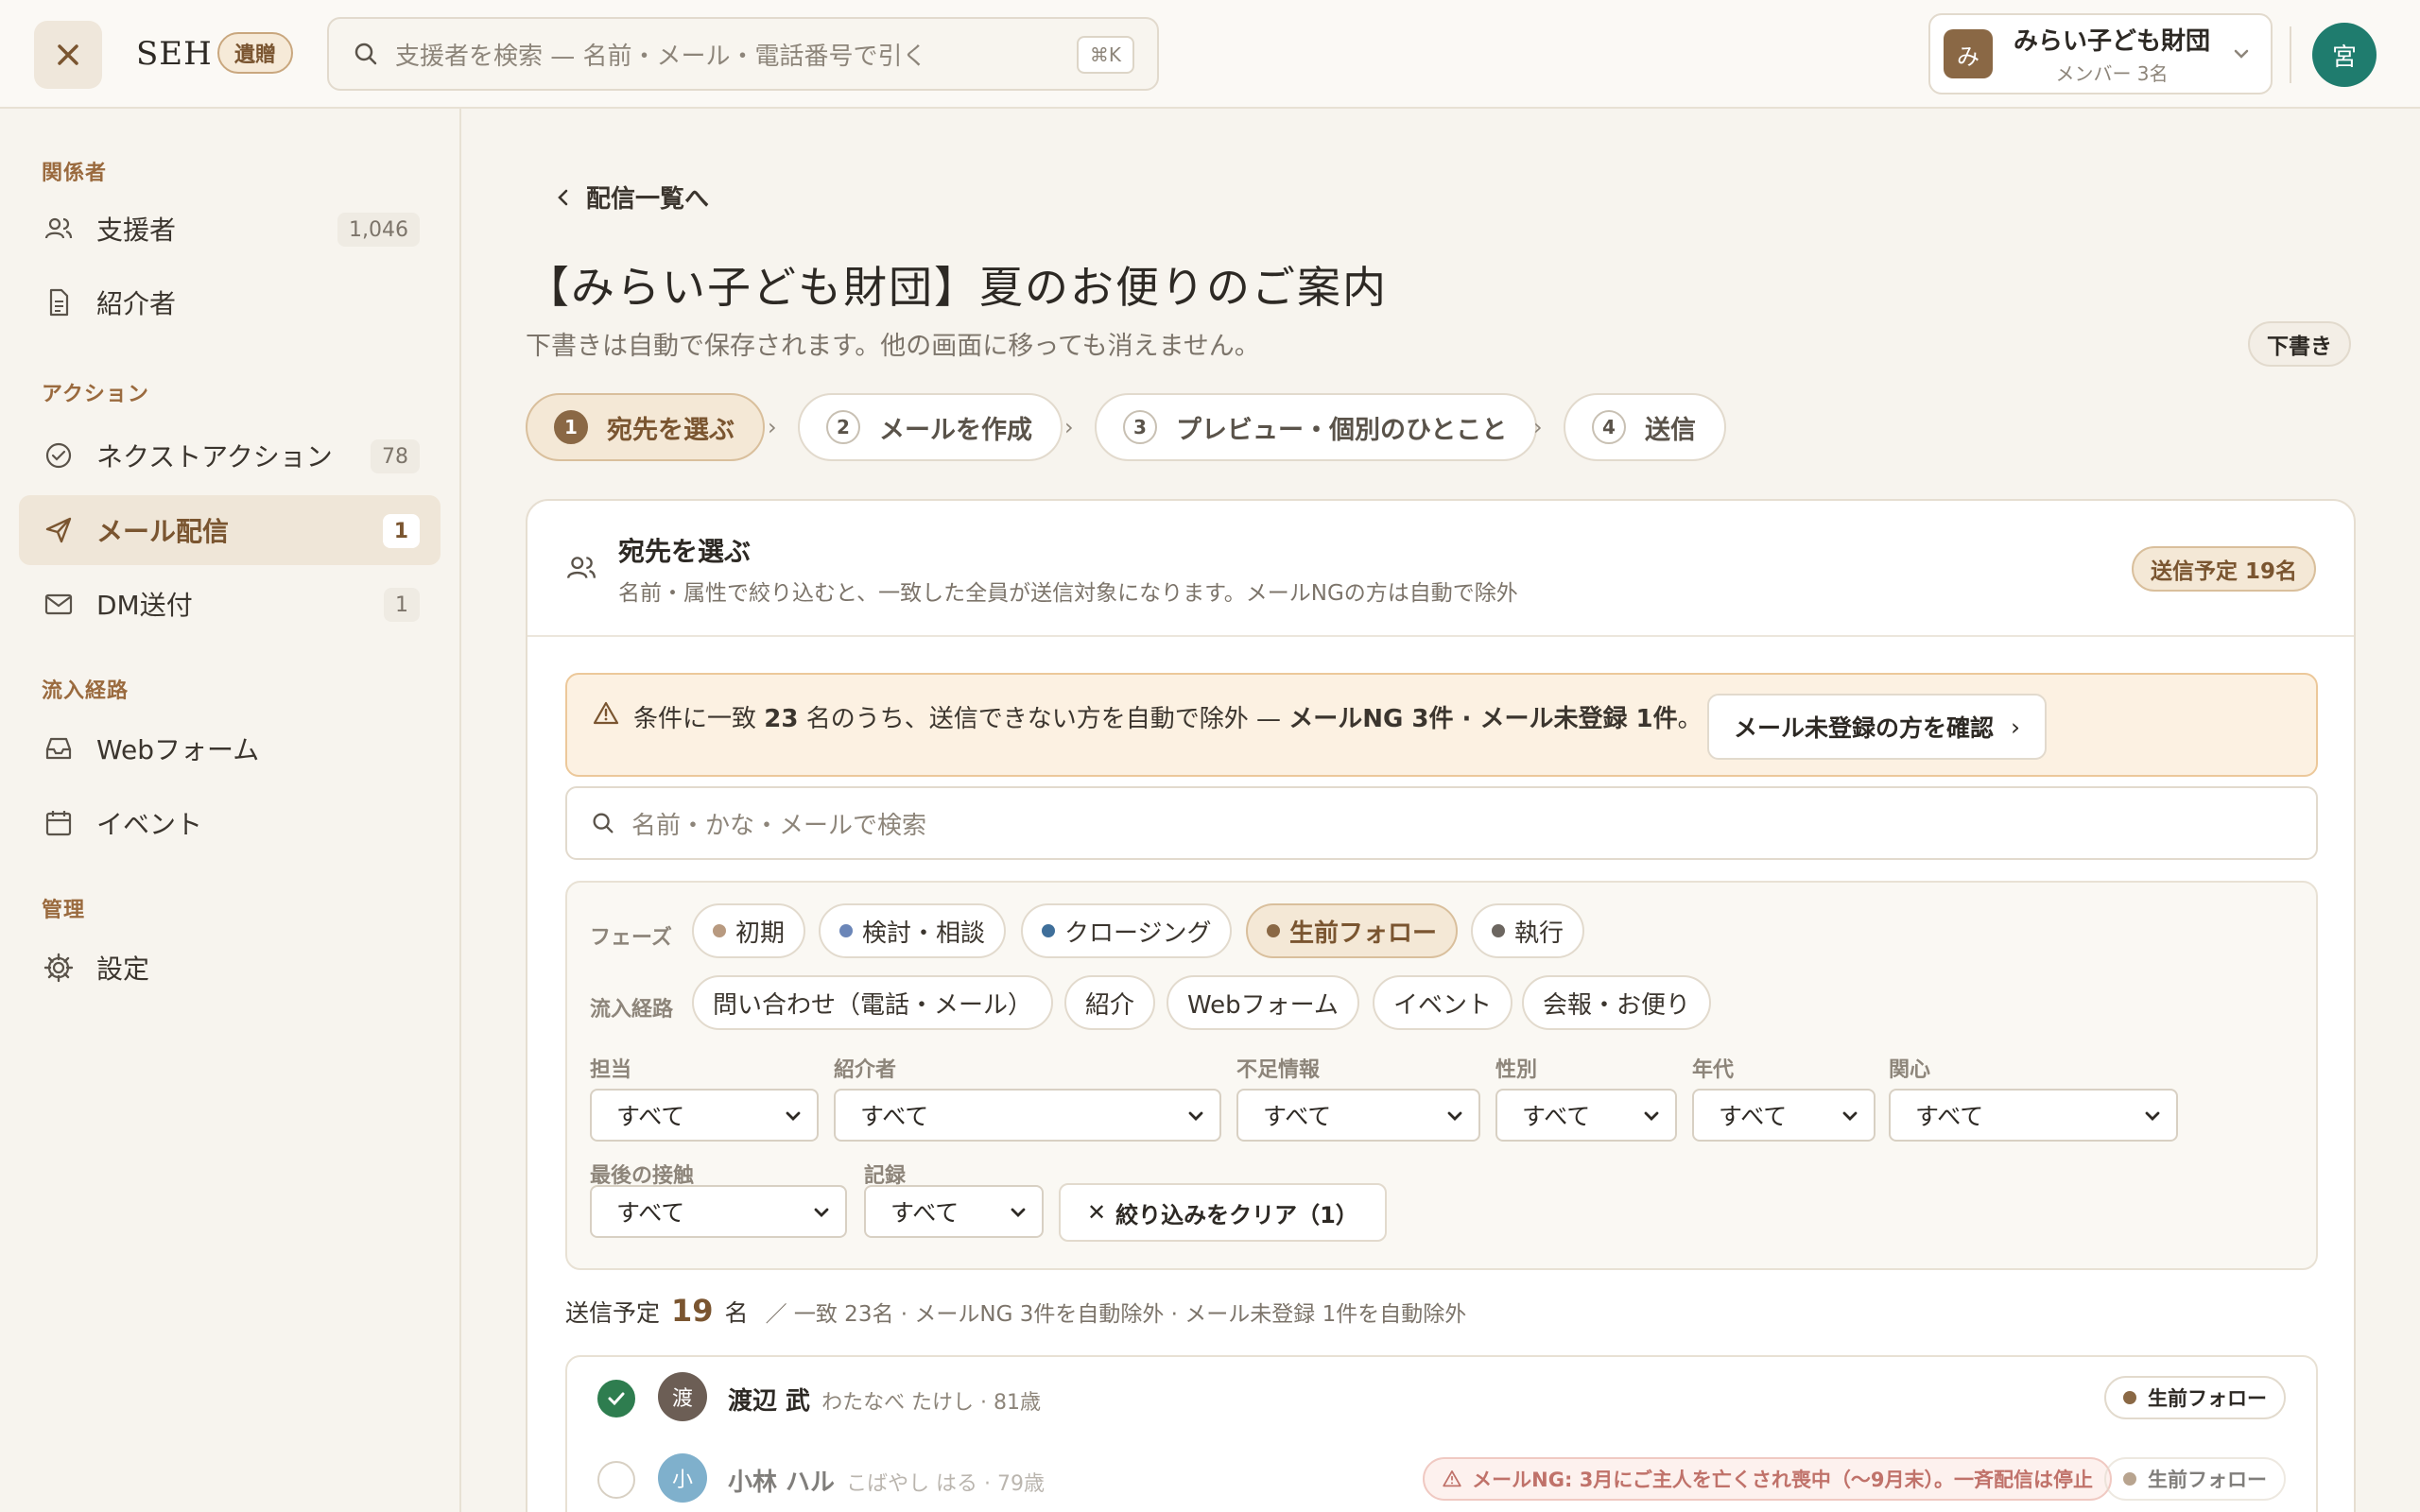 The width and height of the screenshot is (2420, 1512). What do you see at coordinates (648, 199) in the screenshot?
I see `back-link-label: 配信一覧へ` at bounding box center [648, 199].